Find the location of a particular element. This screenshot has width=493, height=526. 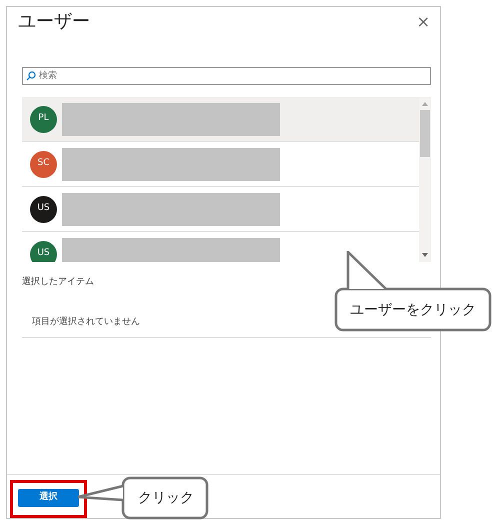

section-heading: 選択したアイテム is located at coordinates (58, 282).